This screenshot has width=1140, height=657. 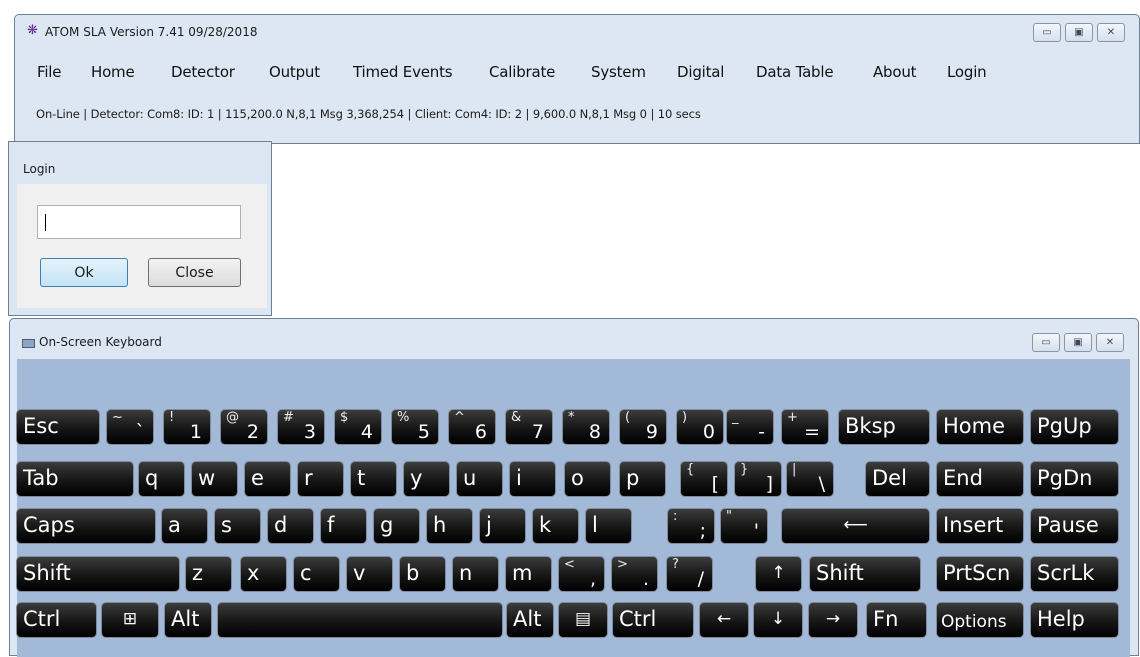 I want to click on key-4: $4, so click(x=358, y=427).